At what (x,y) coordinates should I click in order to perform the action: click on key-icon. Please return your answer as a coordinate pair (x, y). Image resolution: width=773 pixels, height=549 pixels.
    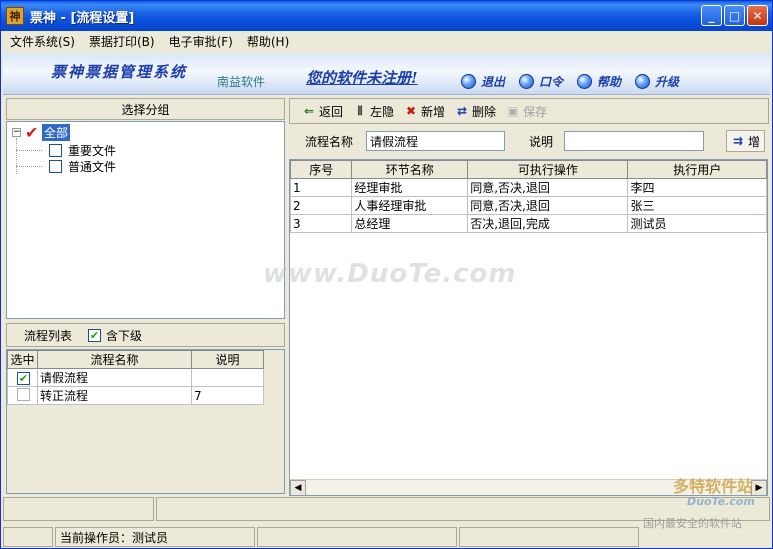
    Looking at the image, I should click on (527, 81).